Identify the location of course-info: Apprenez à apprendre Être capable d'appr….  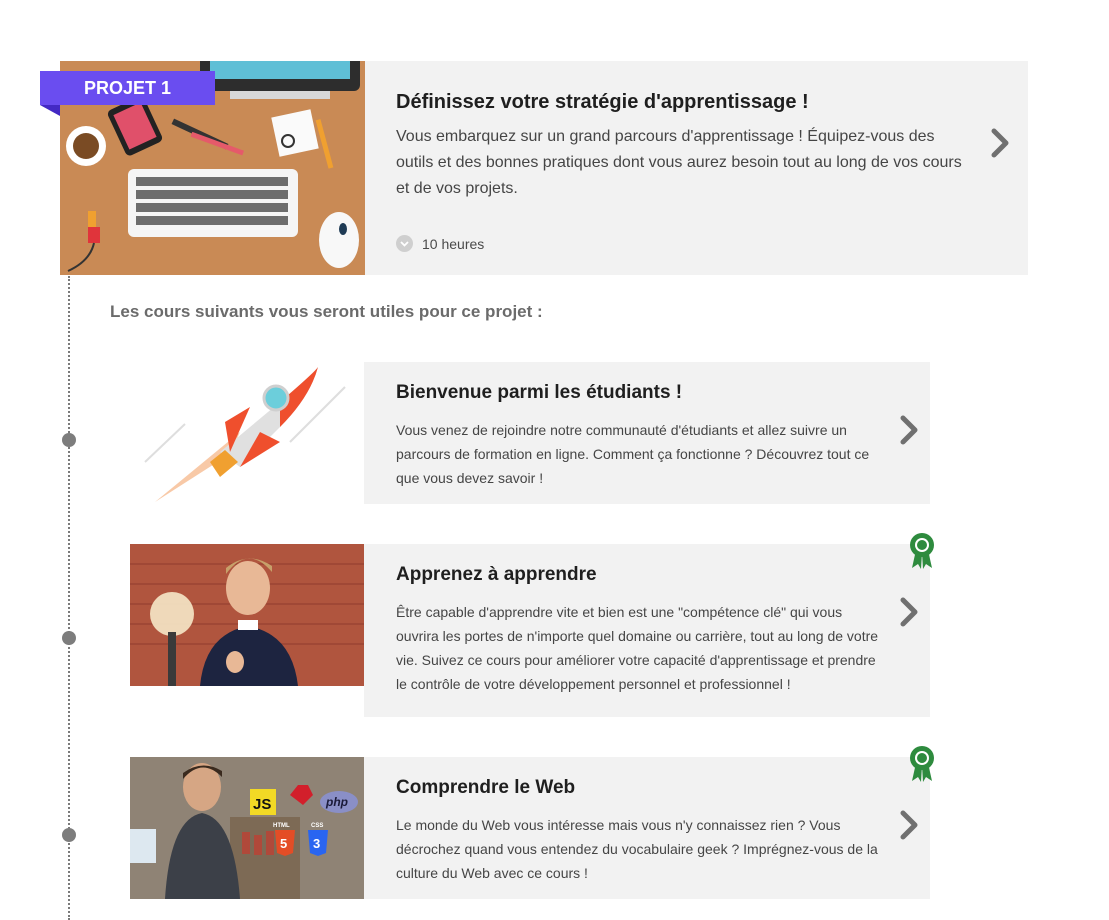
(649, 625).